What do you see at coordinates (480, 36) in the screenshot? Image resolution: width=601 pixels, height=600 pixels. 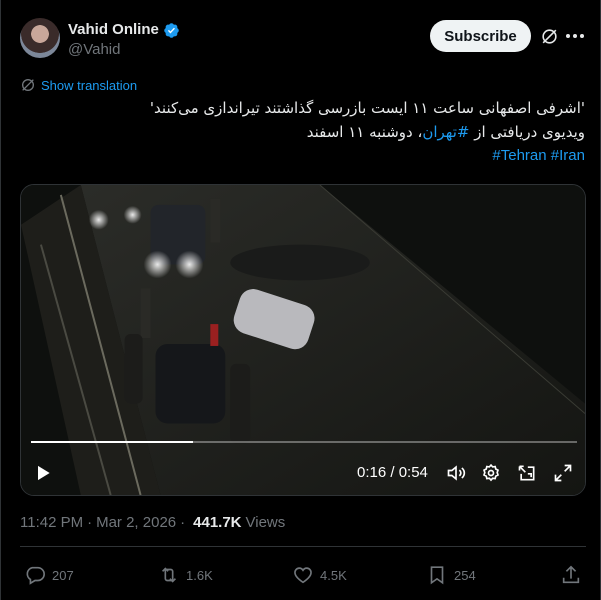 I see `subscribe-button: Subscribe` at bounding box center [480, 36].